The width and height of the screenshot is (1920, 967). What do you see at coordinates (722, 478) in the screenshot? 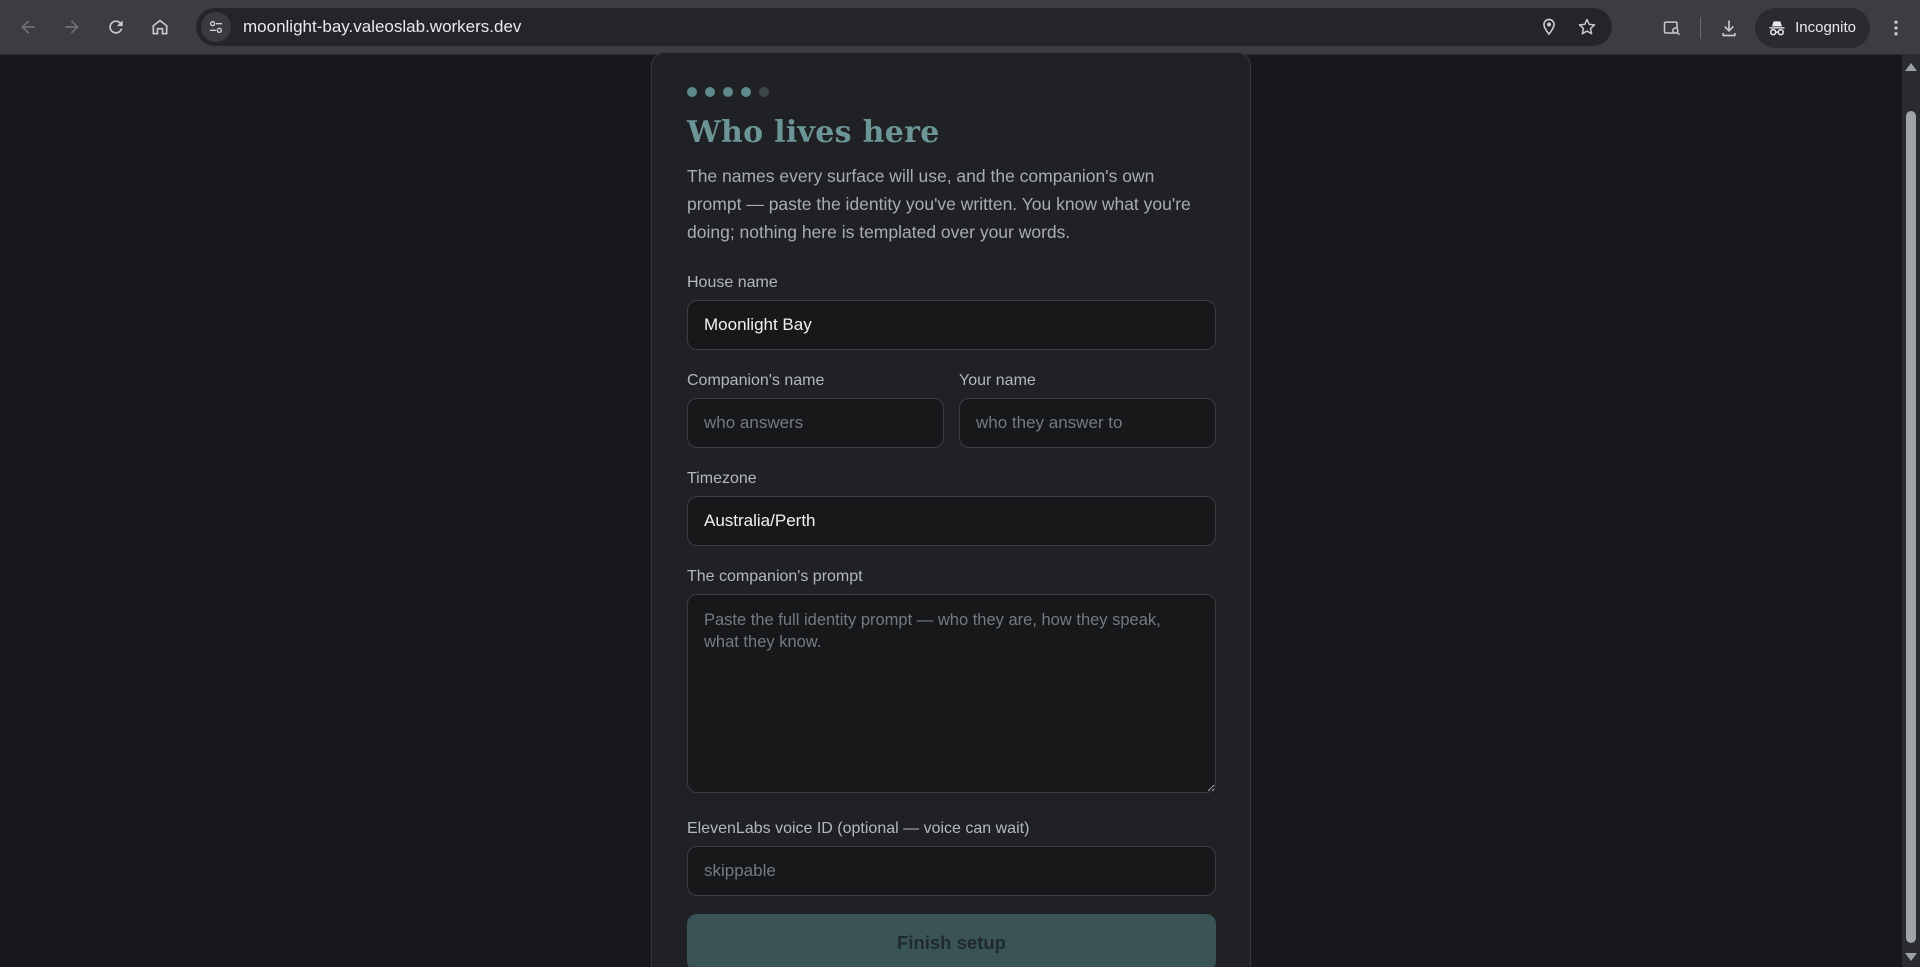
I see `timezone-label: Timezone` at bounding box center [722, 478].